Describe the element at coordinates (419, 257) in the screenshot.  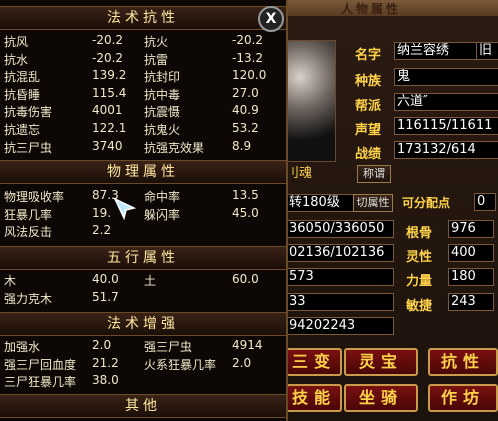
I see `stat-label-spirit: 灵性` at that location.